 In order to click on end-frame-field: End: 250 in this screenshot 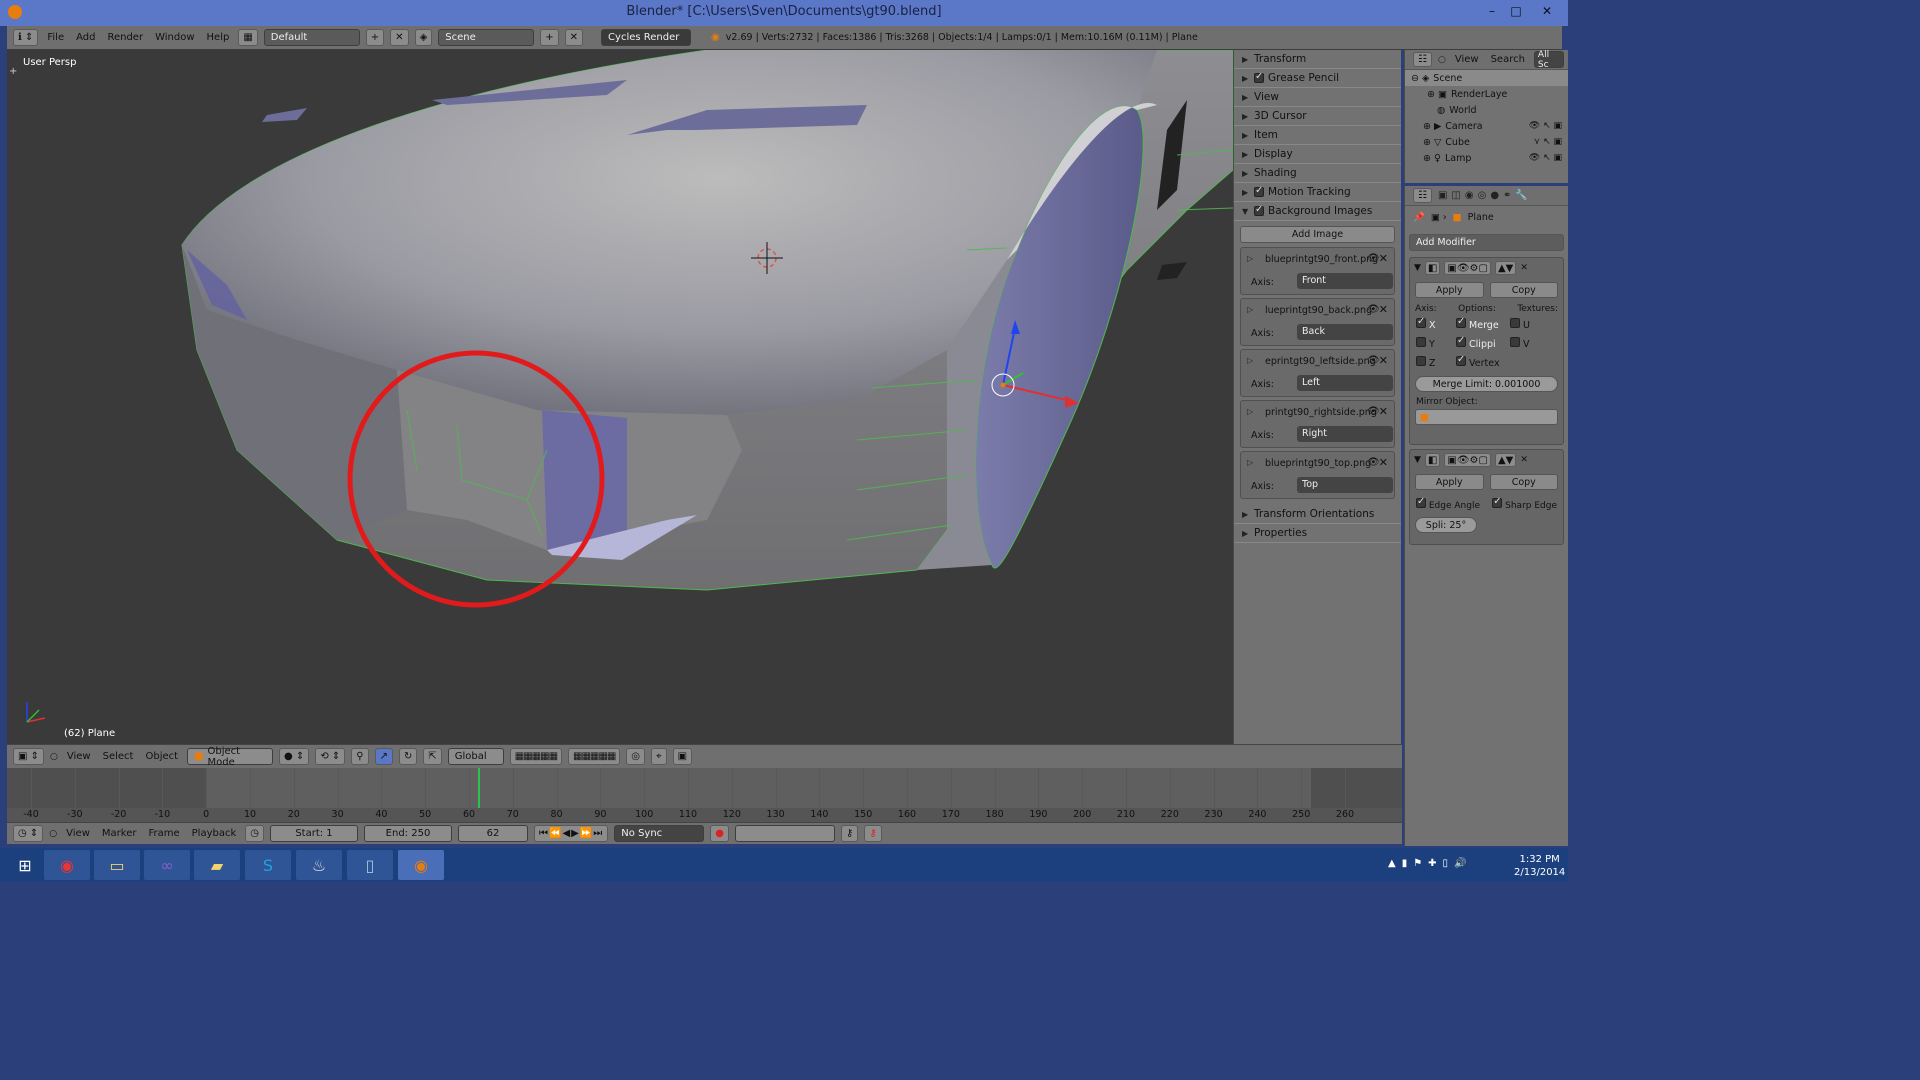, I will do `click(408, 833)`.